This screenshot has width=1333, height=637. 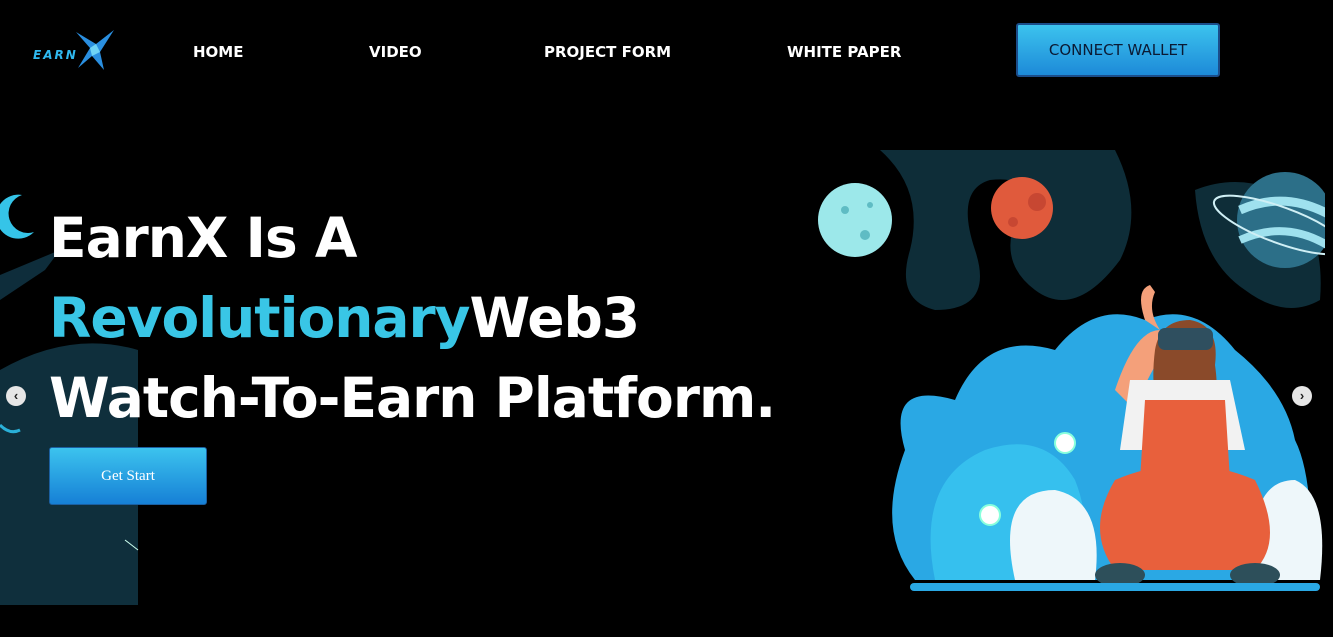 I want to click on earnx-logo: EARN, so click(x=73, y=51).